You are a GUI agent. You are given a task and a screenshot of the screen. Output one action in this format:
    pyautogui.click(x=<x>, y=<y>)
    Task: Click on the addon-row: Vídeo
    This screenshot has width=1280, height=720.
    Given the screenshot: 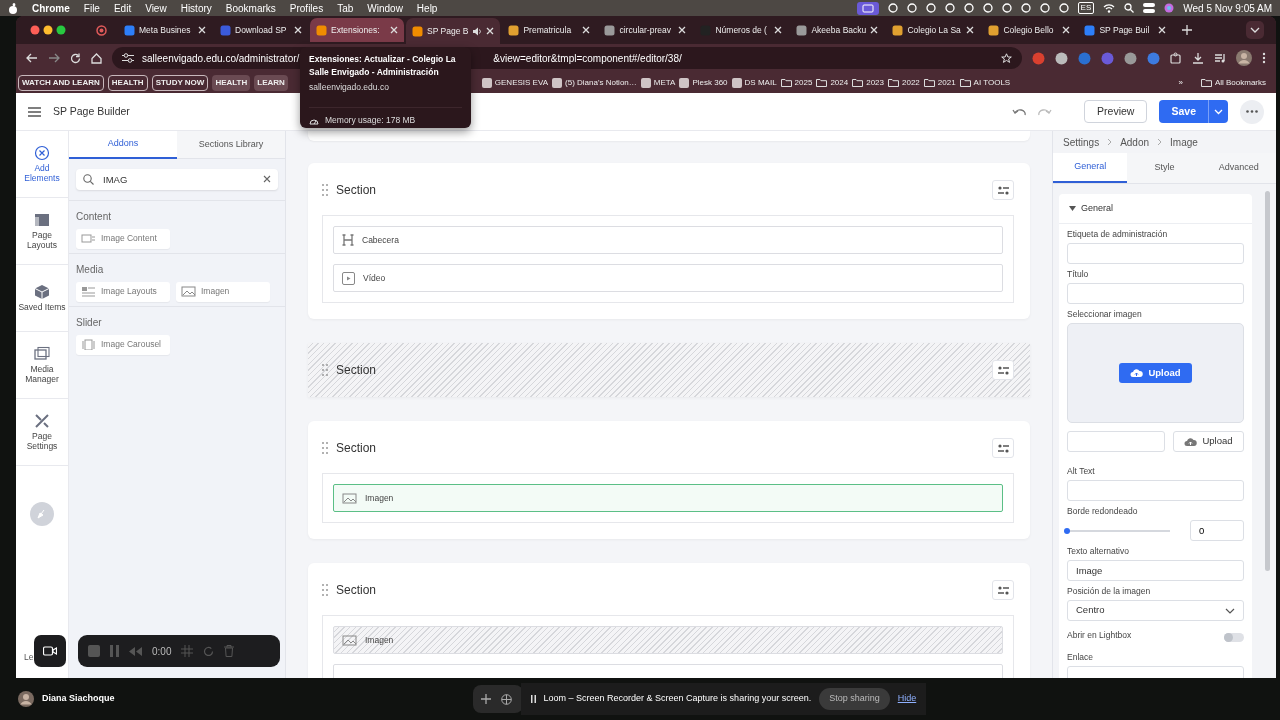 What is the action you would take?
    pyautogui.click(x=668, y=278)
    